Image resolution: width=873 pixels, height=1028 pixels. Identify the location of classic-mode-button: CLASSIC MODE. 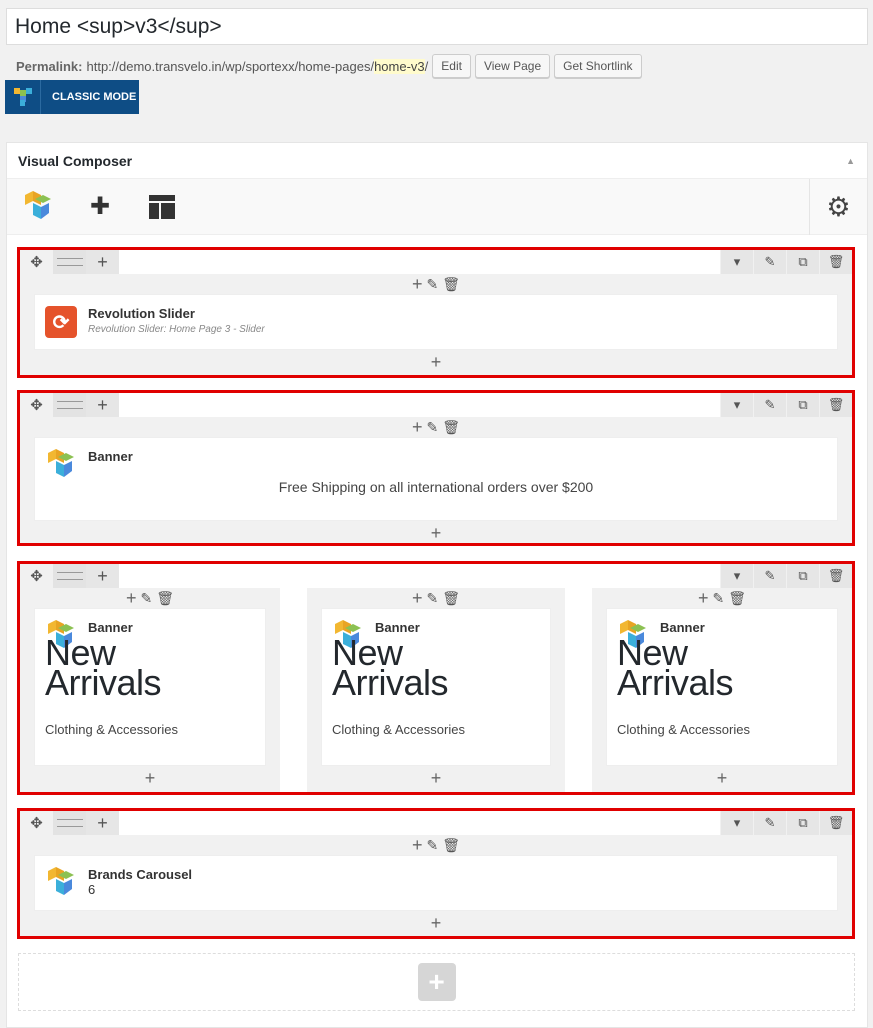
(72, 97).